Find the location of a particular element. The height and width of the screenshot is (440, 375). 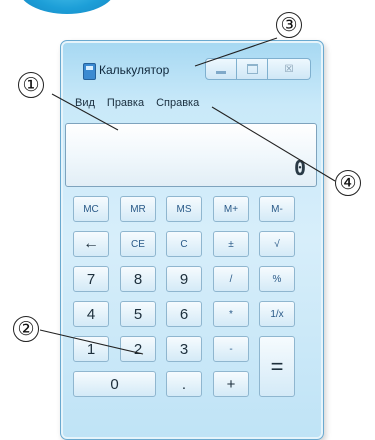

callout-2: ② is located at coordinates (26, 329).